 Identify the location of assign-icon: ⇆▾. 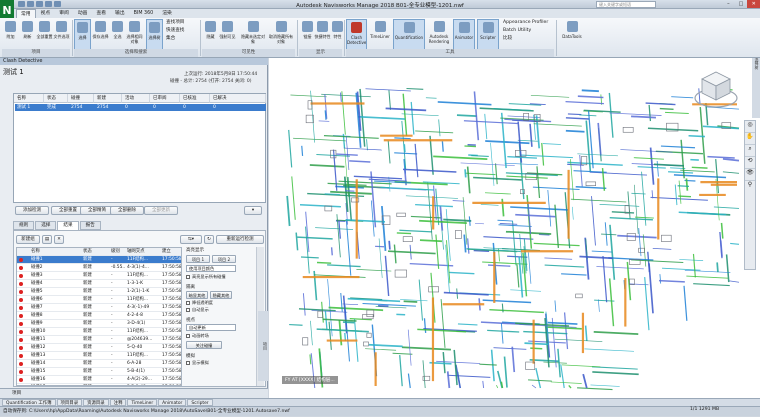
(191, 239).